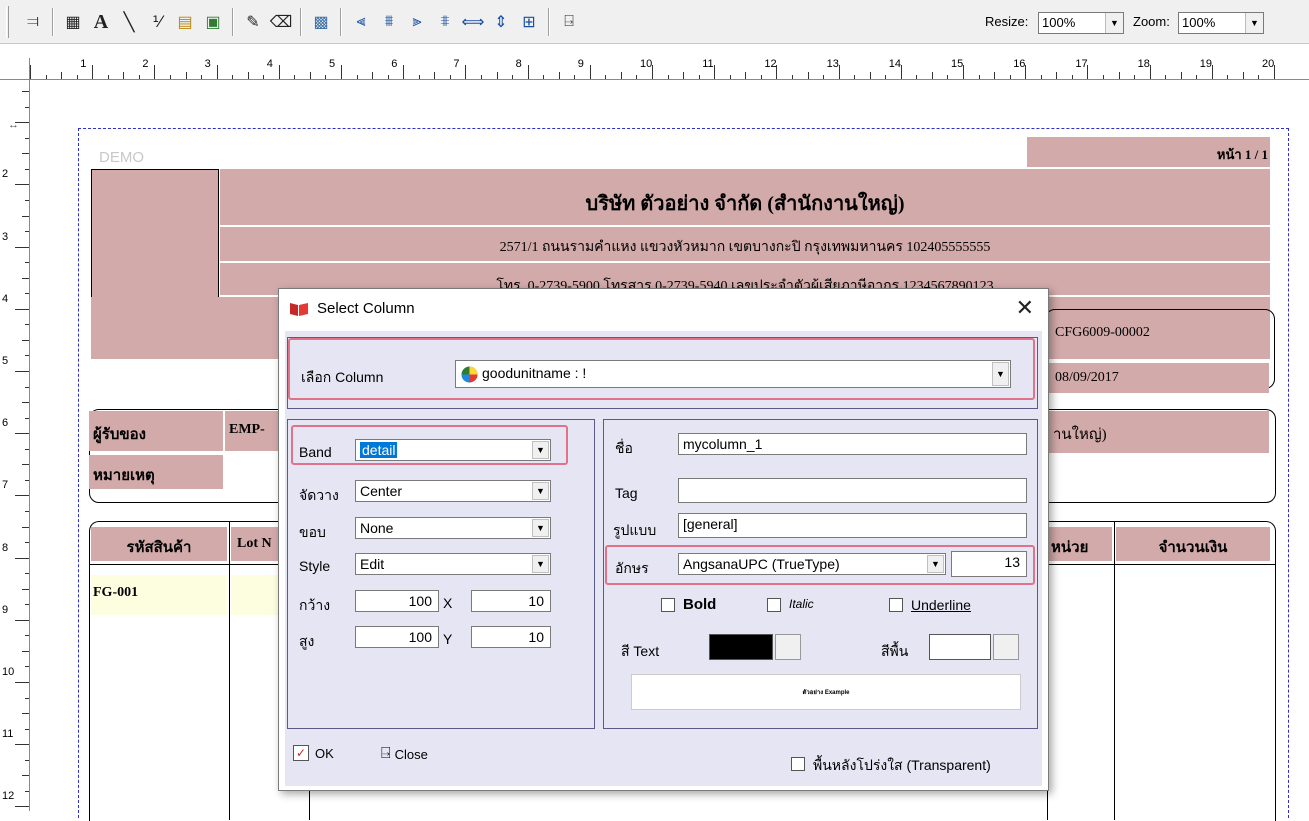  Describe the element at coordinates (389, 22) in the screenshot. I see `align-top-icon: ⩩` at that location.